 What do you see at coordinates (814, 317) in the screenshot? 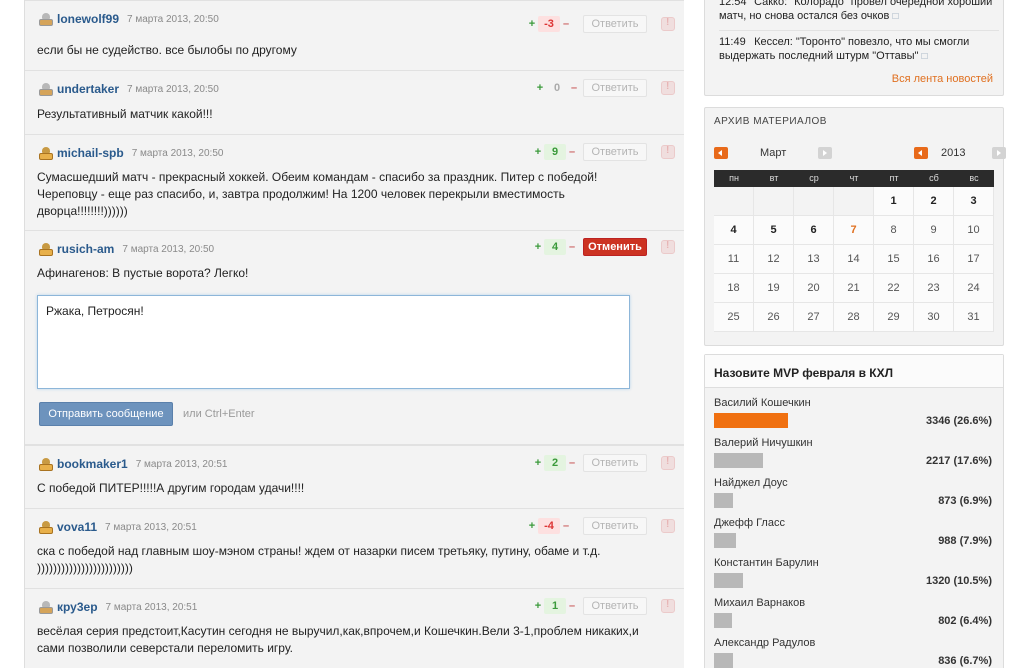
I see `calendar-day: 27` at bounding box center [814, 317].